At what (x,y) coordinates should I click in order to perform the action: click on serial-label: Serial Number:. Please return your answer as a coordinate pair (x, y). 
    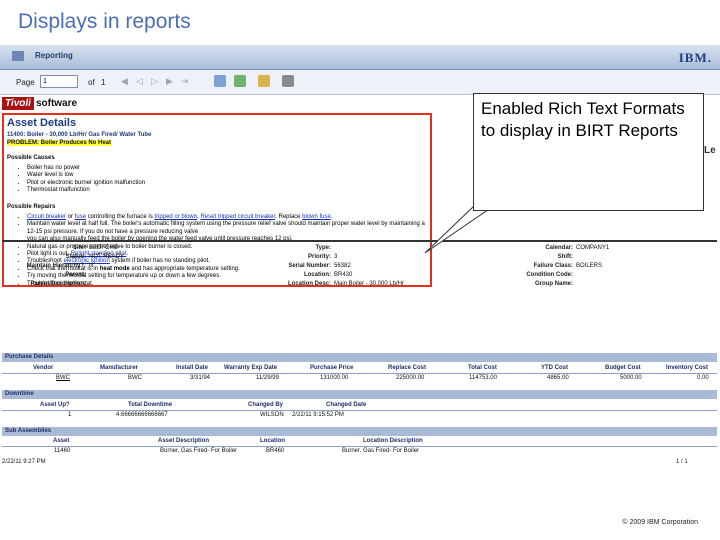
    Looking at the image, I should click on (309, 266).